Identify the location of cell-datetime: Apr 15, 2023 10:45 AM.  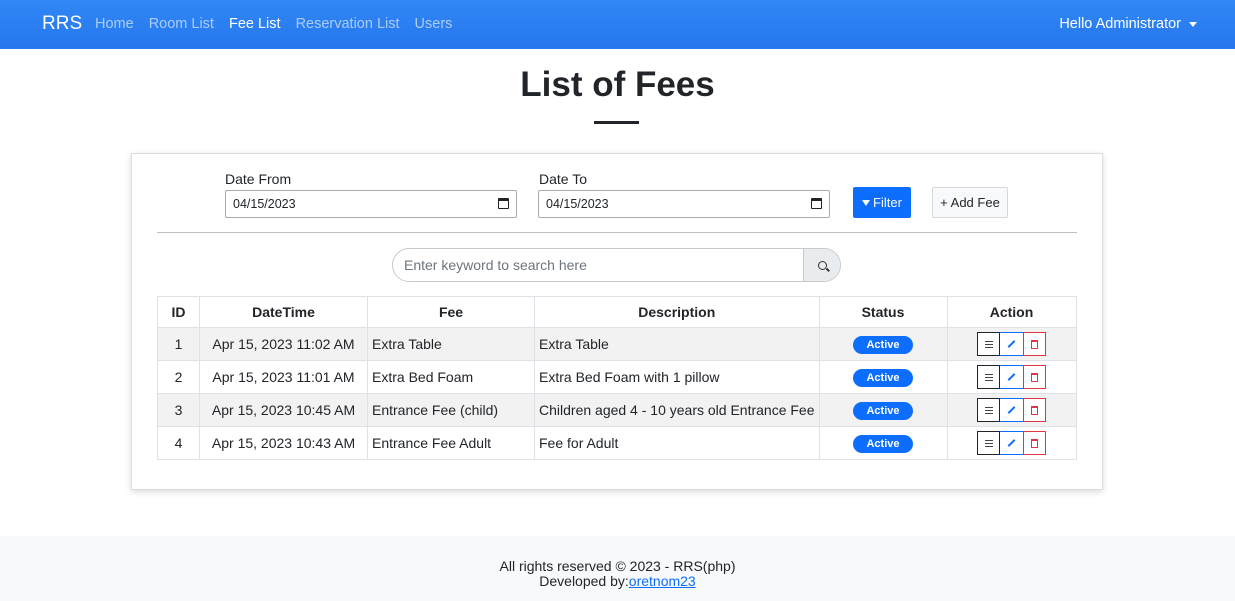
(283, 410).